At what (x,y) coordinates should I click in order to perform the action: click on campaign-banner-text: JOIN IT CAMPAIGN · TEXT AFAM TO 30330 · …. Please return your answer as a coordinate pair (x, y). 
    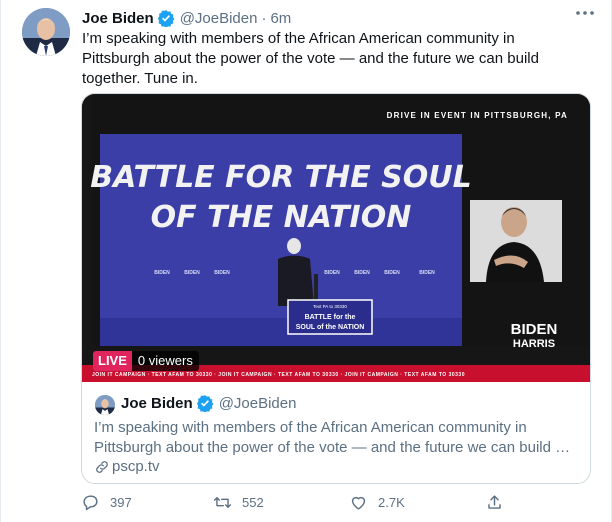
    Looking at the image, I should click on (278, 375).